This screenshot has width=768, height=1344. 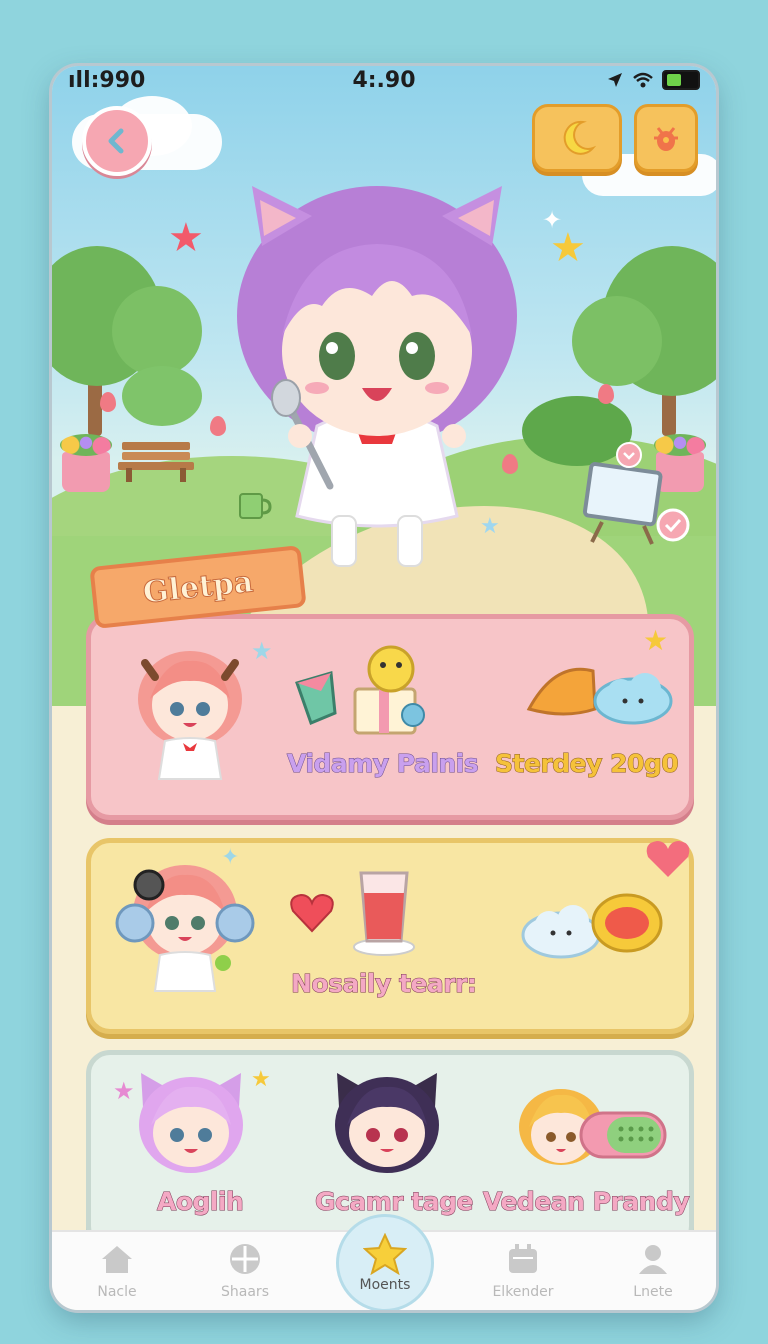 What do you see at coordinates (615, 80) in the screenshot?
I see `location-icon` at bounding box center [615, 80].